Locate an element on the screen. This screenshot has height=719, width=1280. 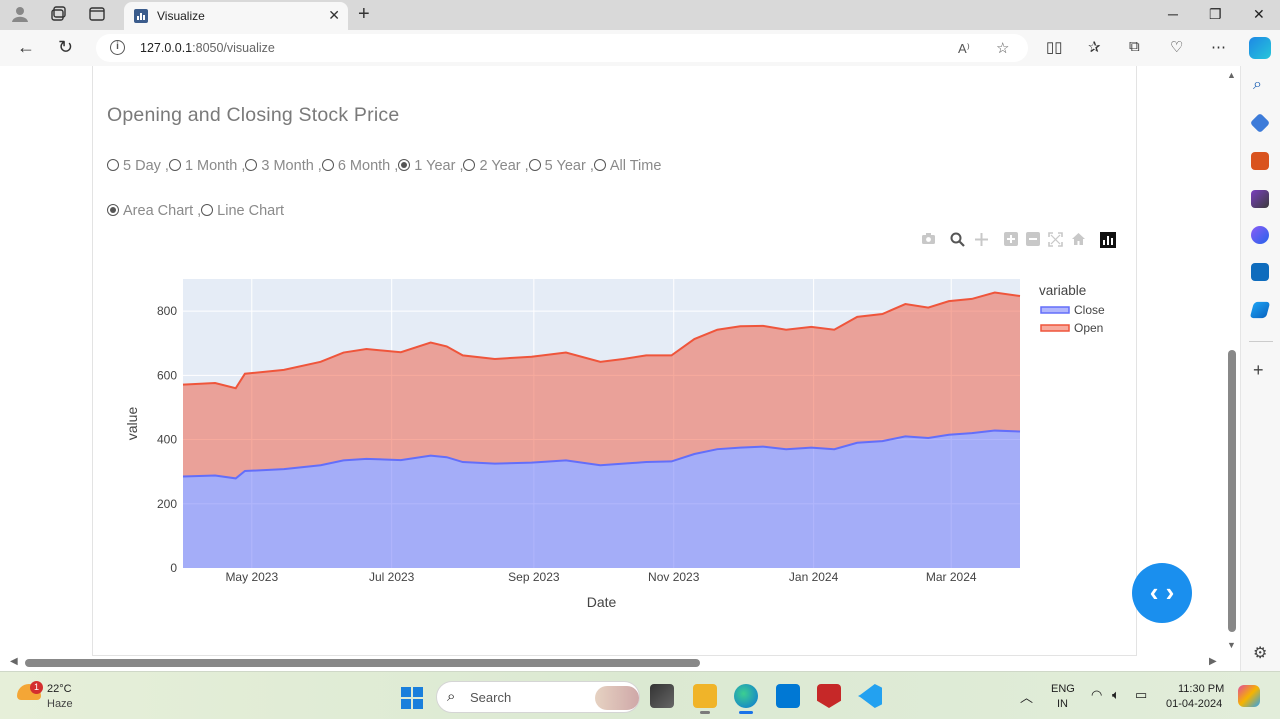
horizontal-scrollbar: ◀ ▶ is located at coordinates (612, 663).